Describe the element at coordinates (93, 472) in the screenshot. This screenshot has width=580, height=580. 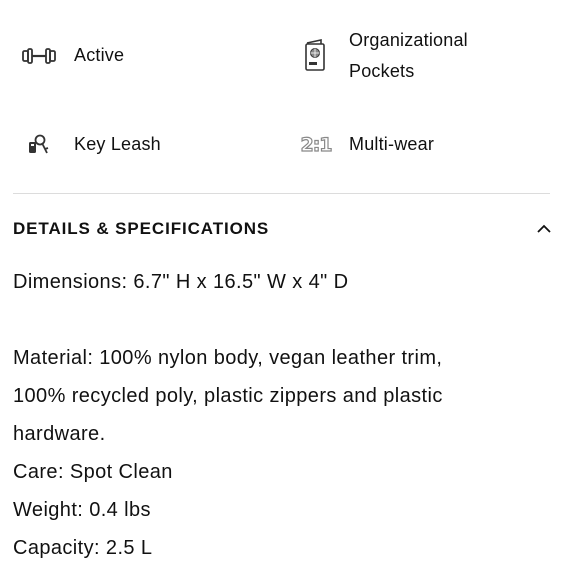
I see `spec-care: Care: Spot Clean` at that location.